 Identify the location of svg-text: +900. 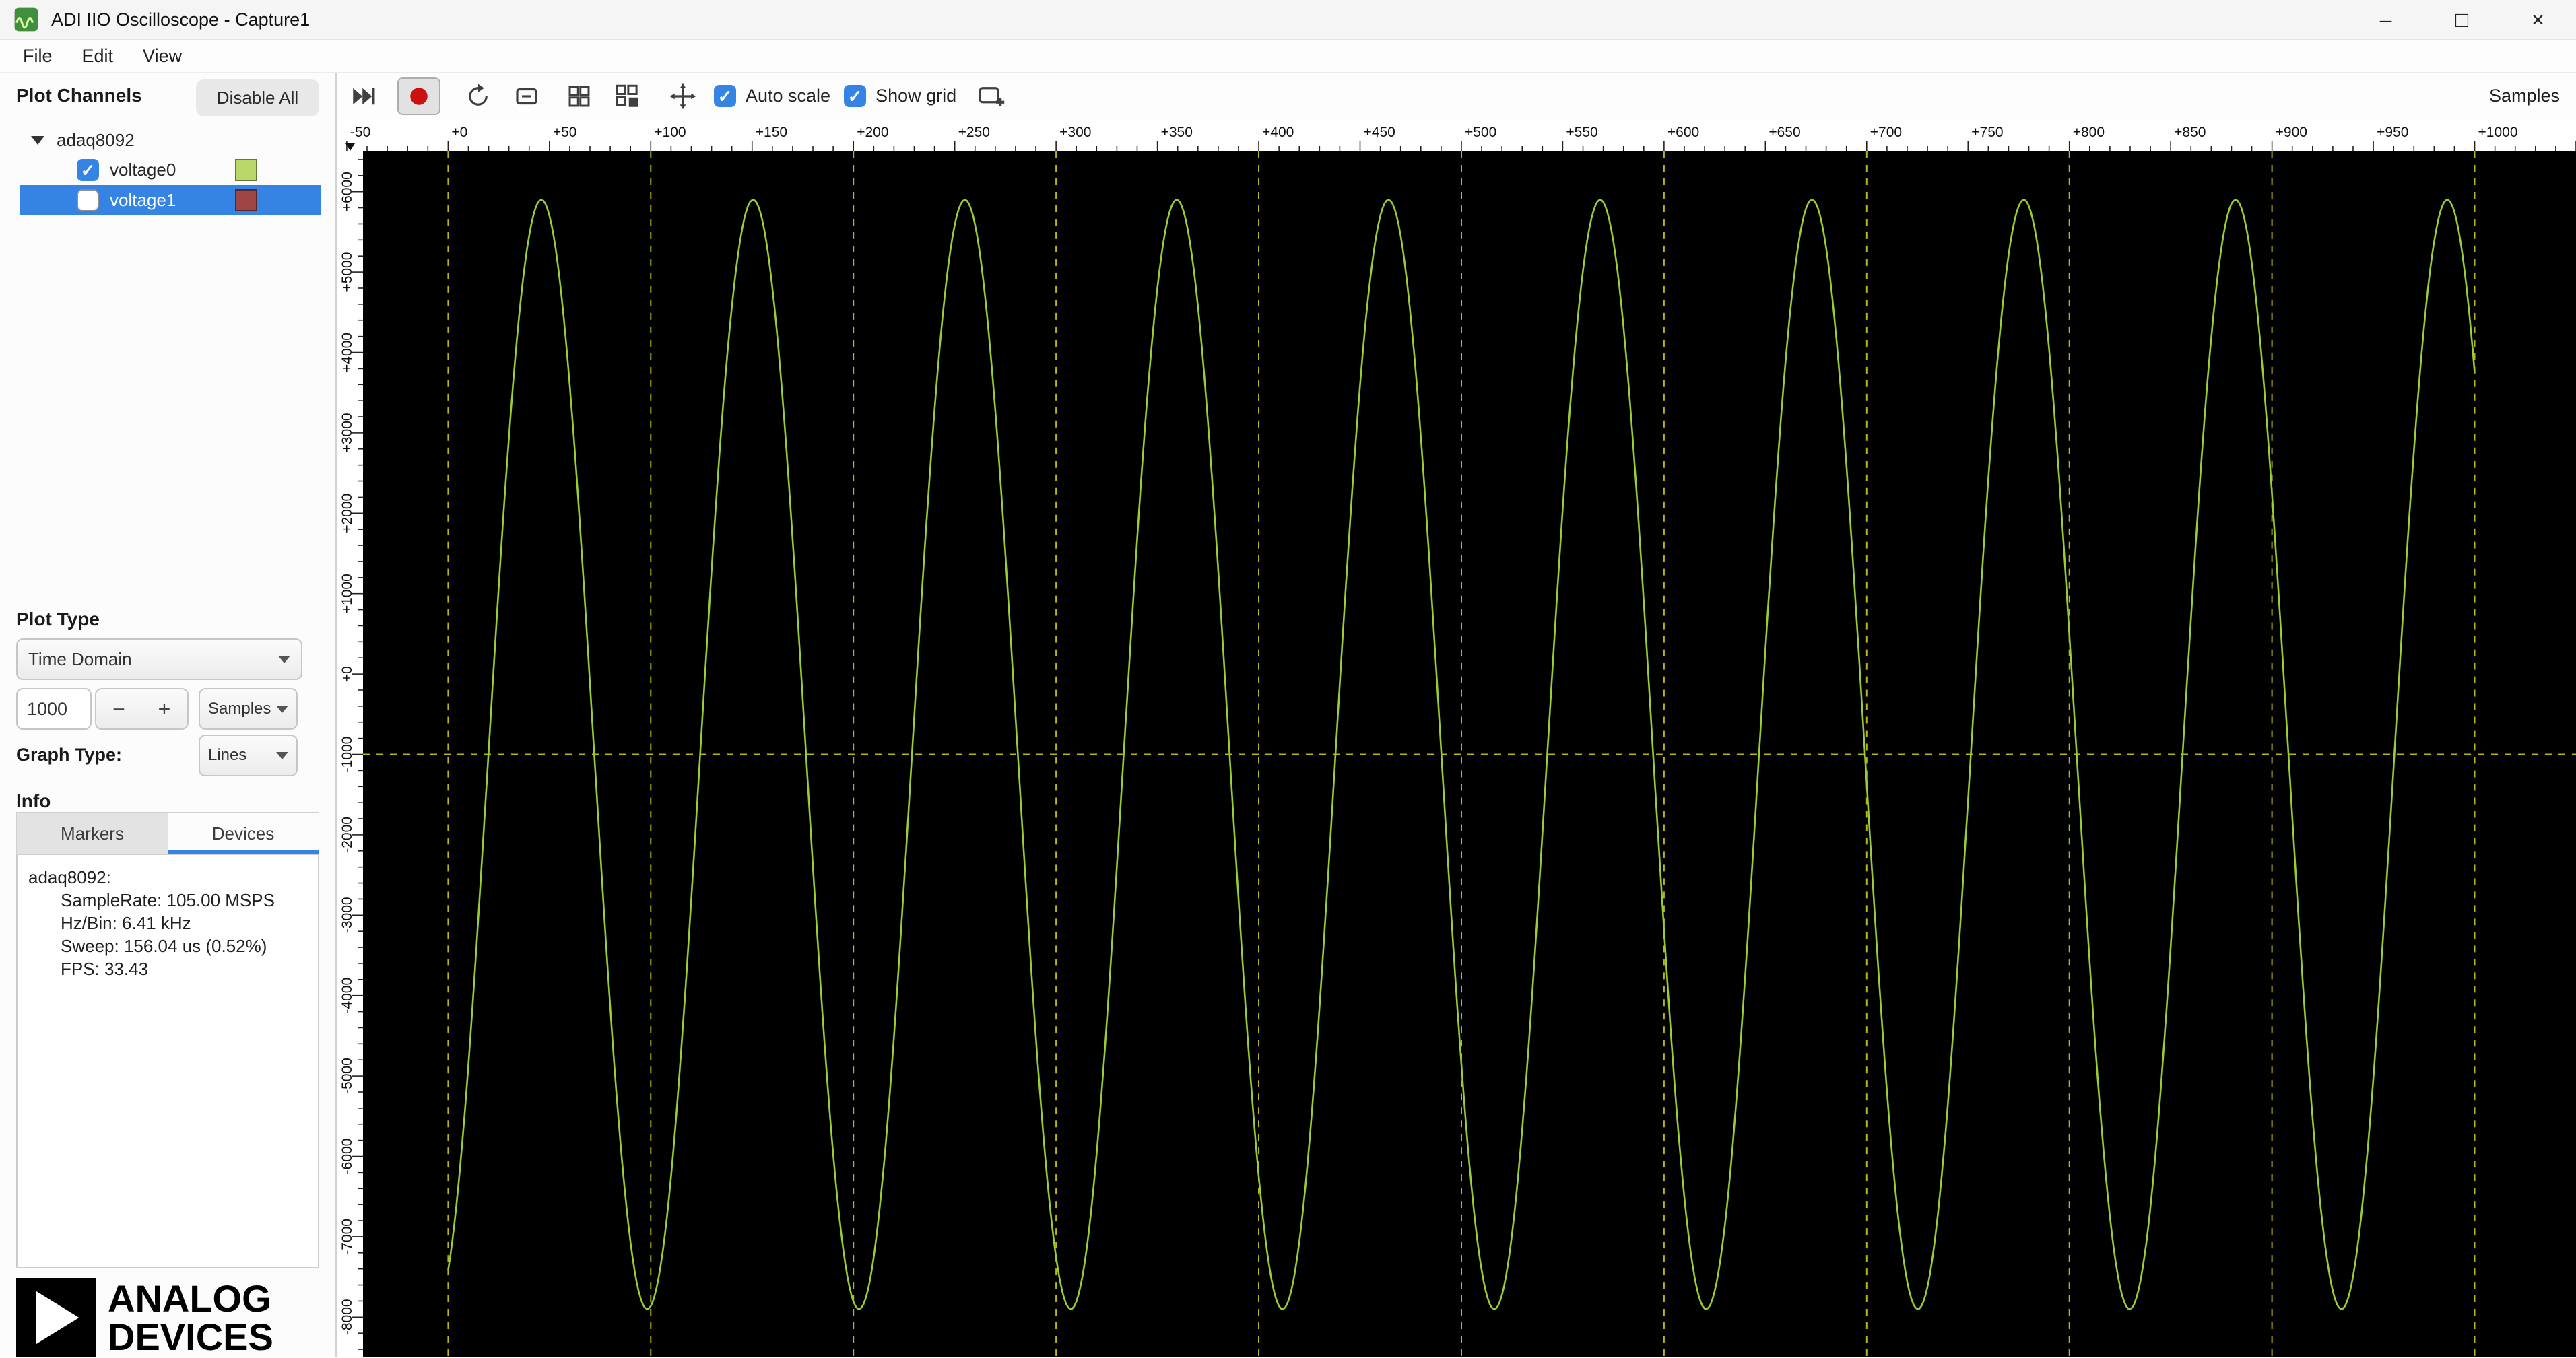
(2291, 132).